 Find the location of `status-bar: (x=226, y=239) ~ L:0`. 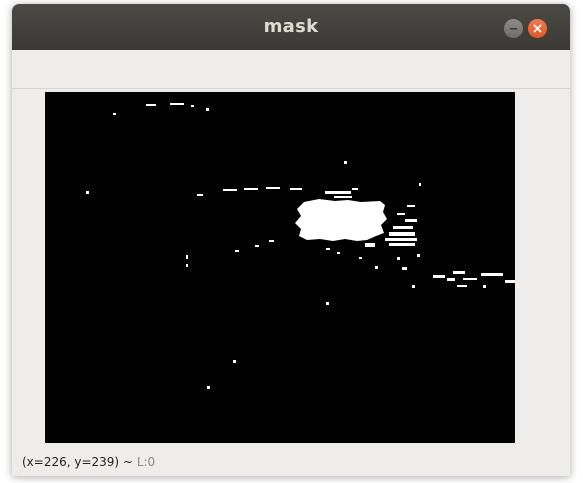

status-bar: (x=226, y=239) ~ L:0 is located at coordinates (291, 463).